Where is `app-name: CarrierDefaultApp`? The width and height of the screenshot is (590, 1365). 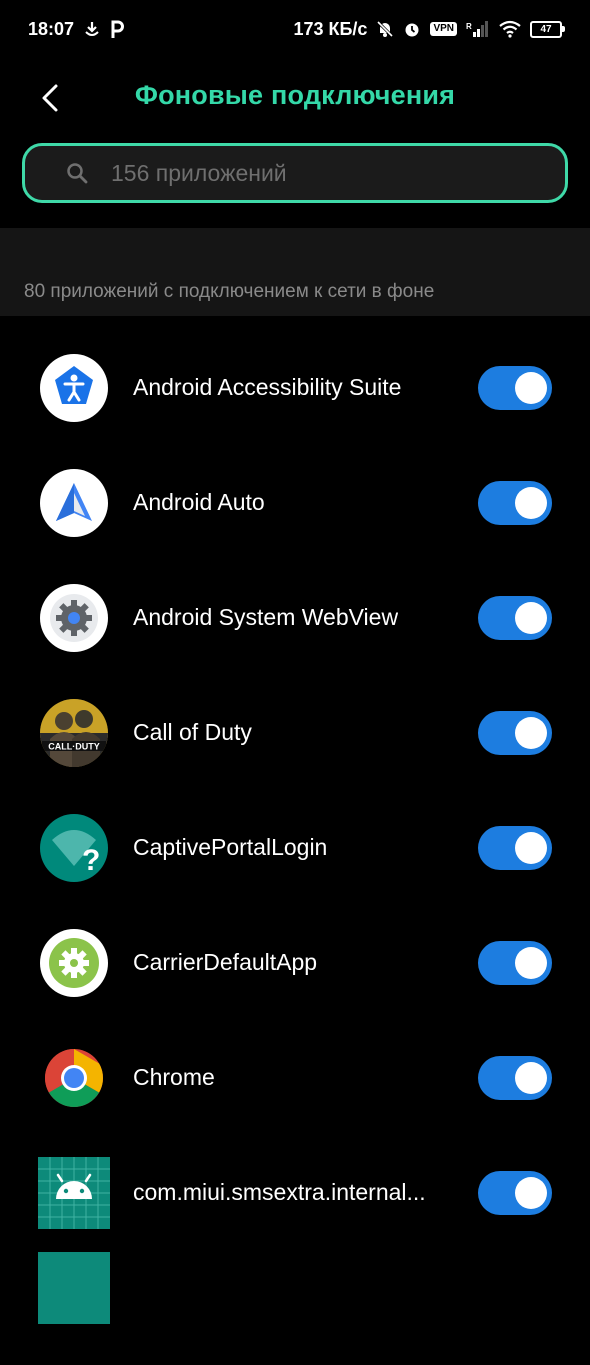 app-name: CarrierDefaultApp is located at coordinates (225, 962).